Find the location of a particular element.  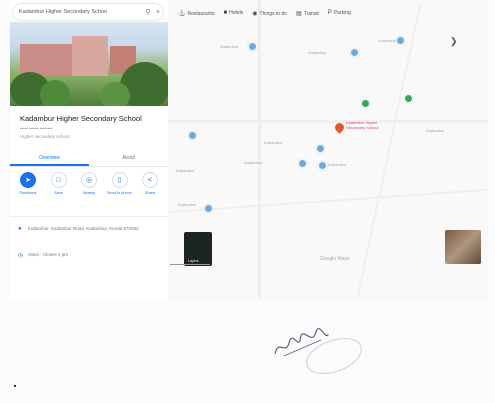

tab-about: About is located at coordinates (128, 159).